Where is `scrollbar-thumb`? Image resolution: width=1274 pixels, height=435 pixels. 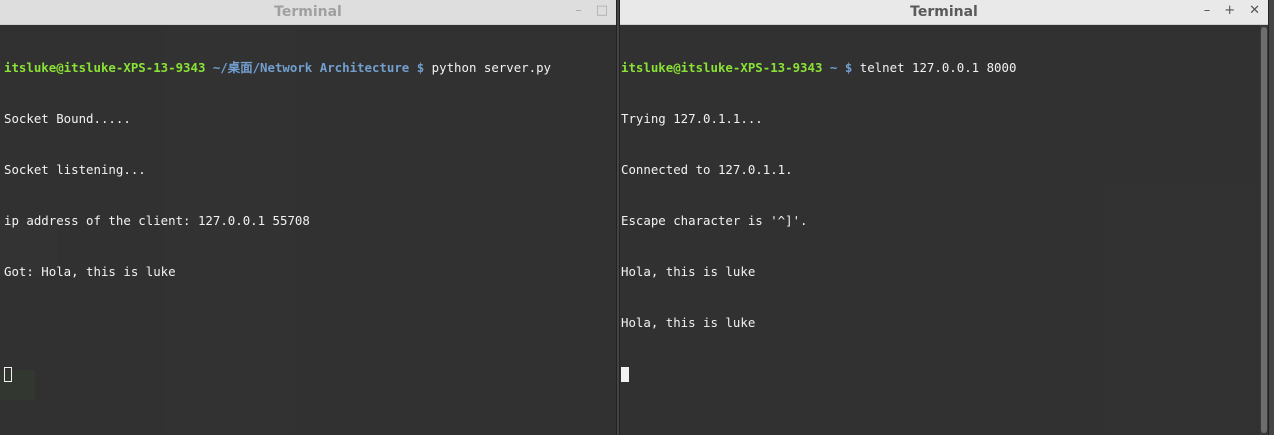
scrollbar-thumb is located at coordinates (1264, 230).